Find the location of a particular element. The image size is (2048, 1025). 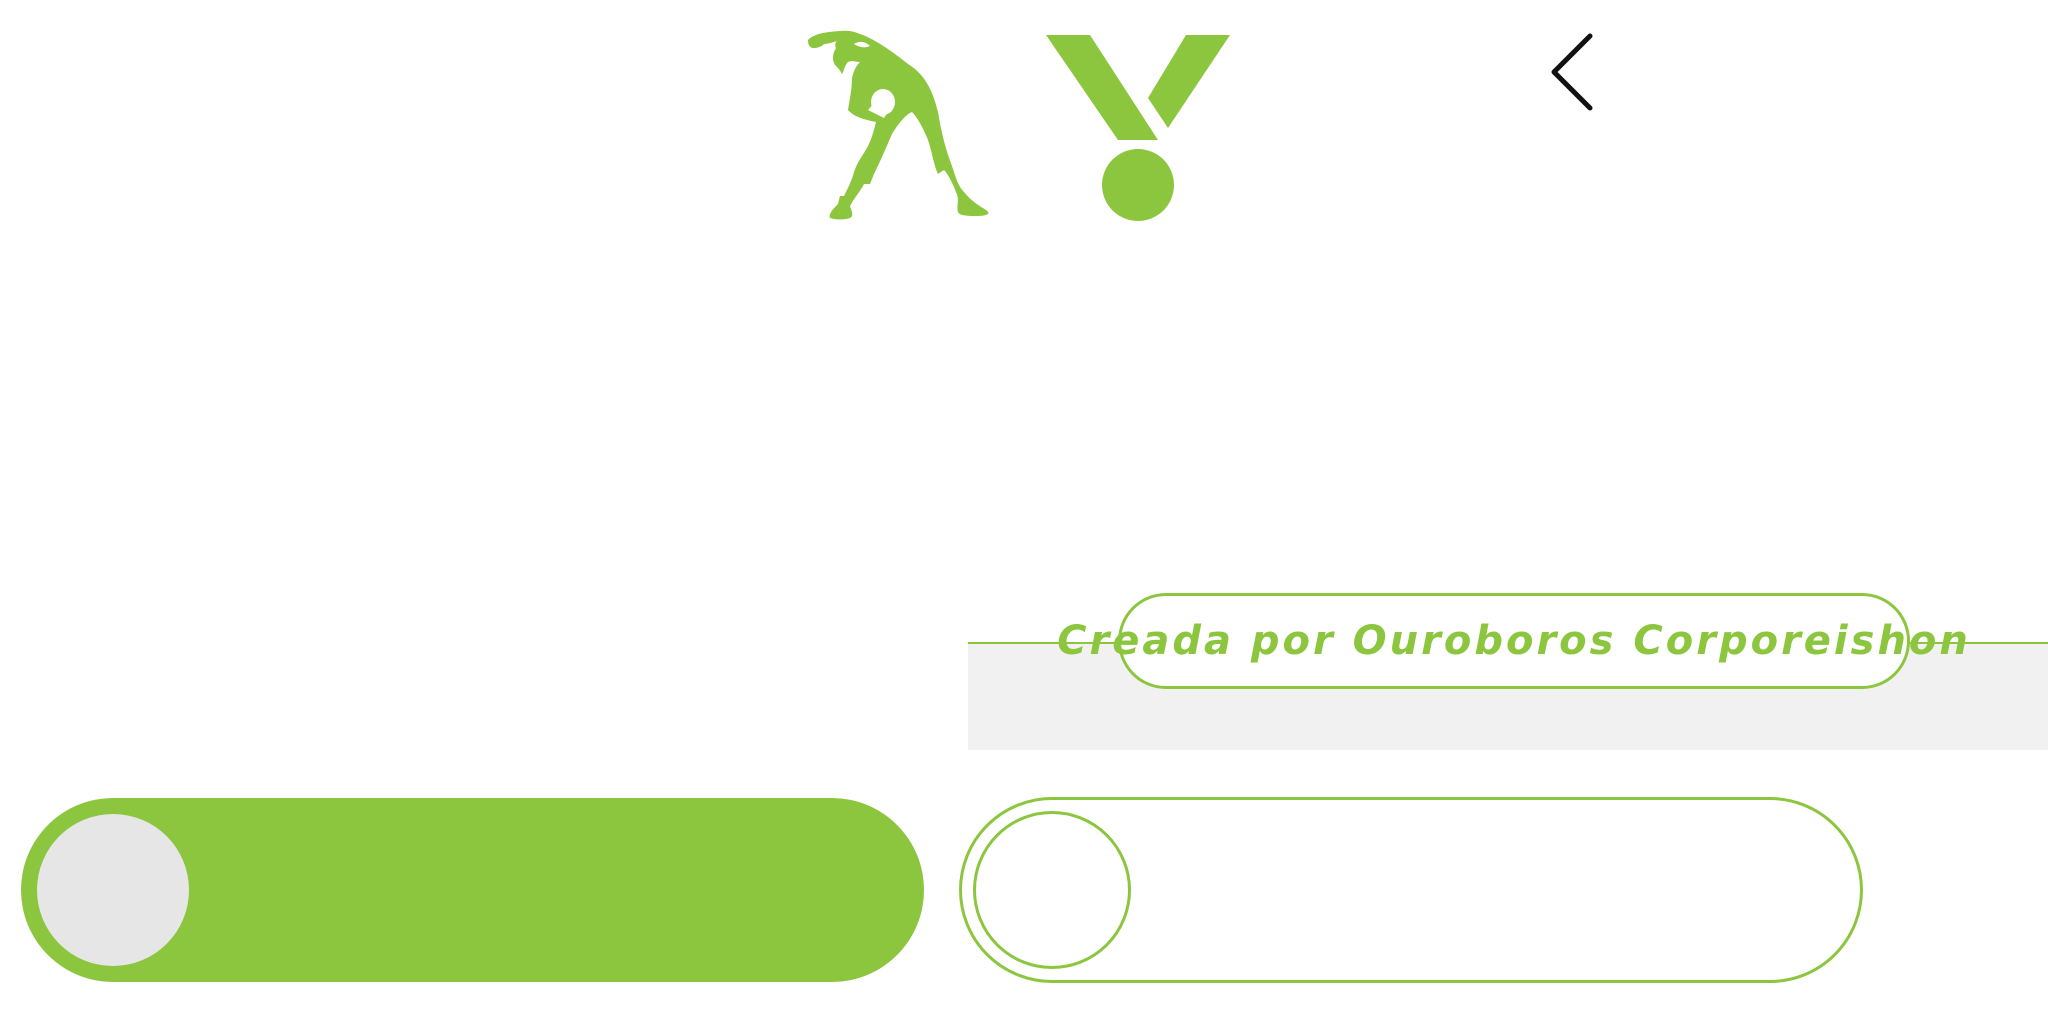

stretching-person-icon is located at coordinates (898, 125).